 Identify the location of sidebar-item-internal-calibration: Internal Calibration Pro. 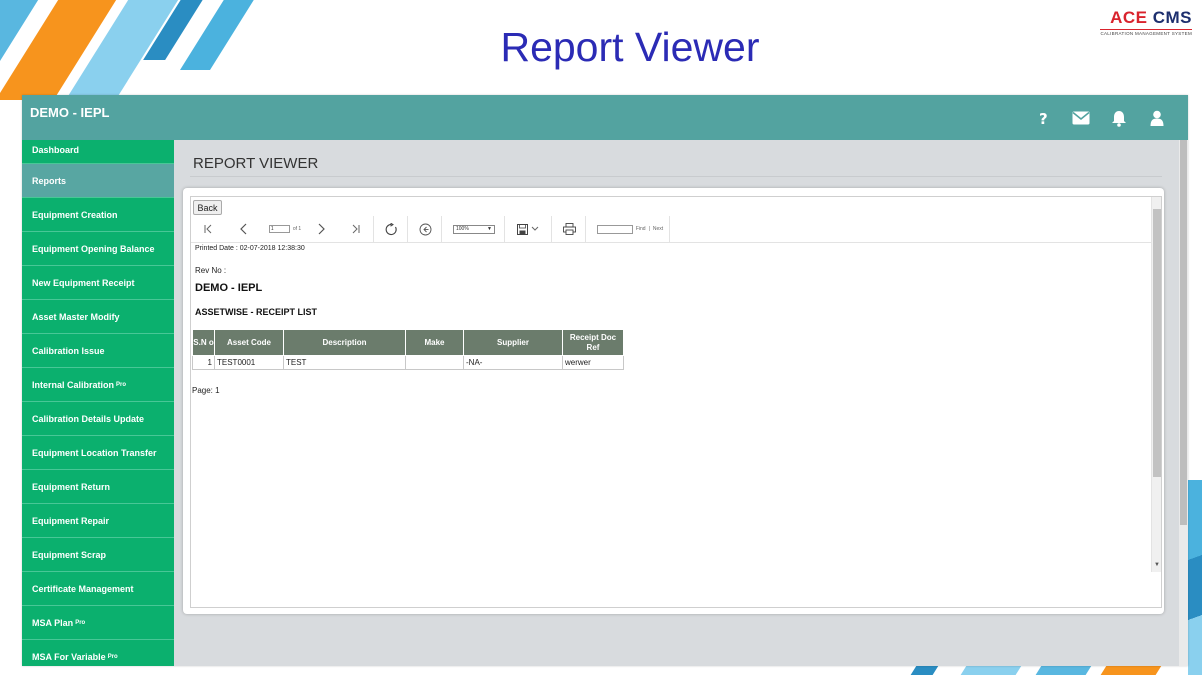
(98, 385).